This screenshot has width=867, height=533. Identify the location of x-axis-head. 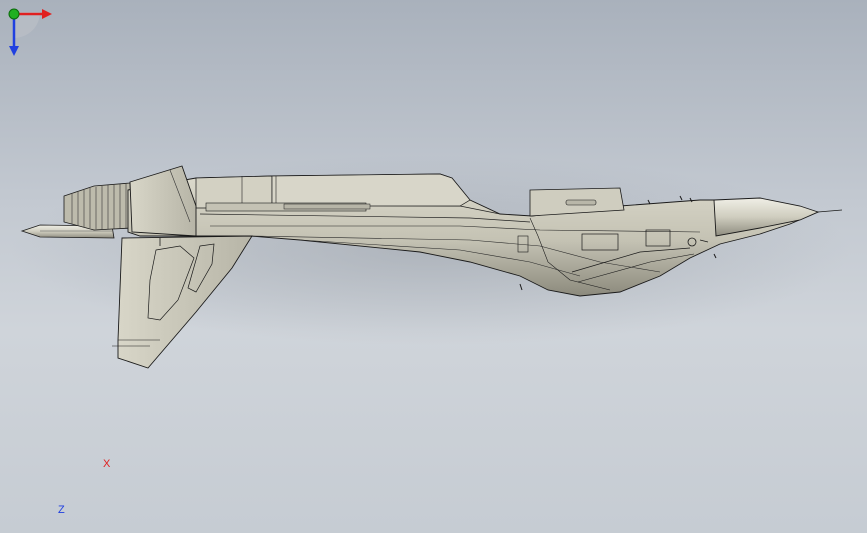
(47, 14).